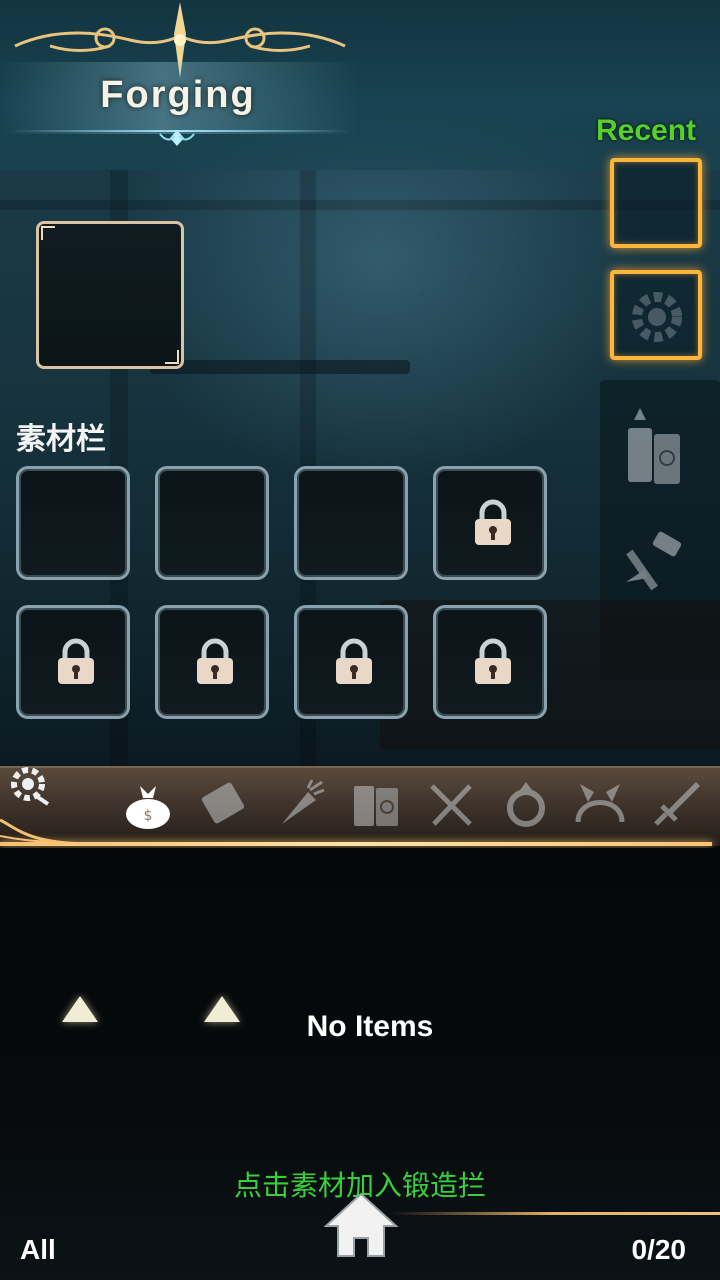 The image size is (720, 1280). What do you see at coordinates (224, 804) in the screenshot?
I see `scroll-icon` at bounding box center [224, 804].